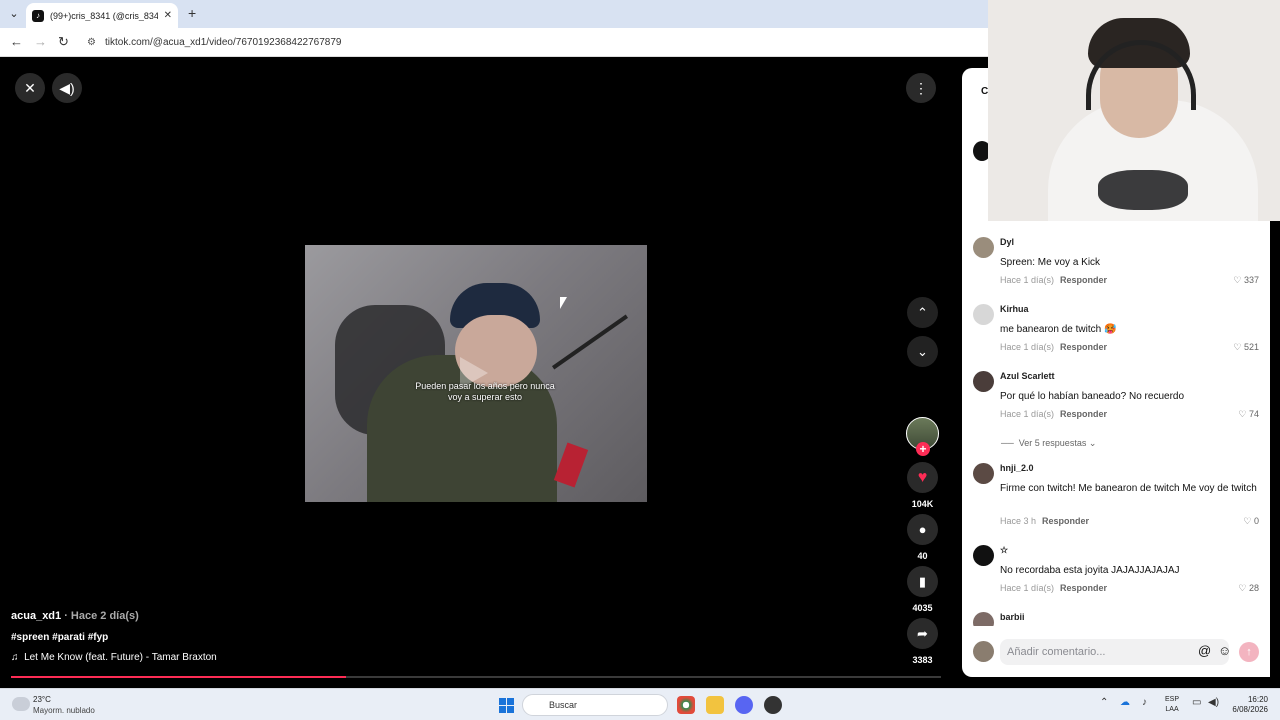 The width and height of the screenshot is (1280, 720). What do you see at coordinates (715, 705) in the screenshot?
I see `file-explorer-icon` at bounding box center [715, 705].